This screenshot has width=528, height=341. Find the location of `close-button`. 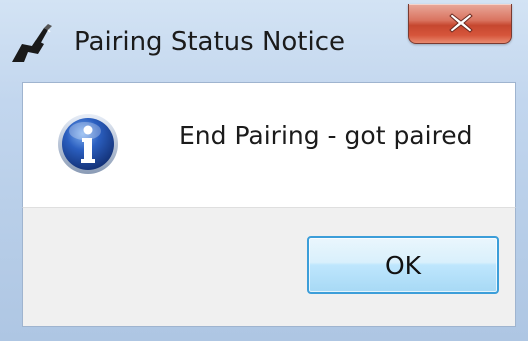

close-button is located at coordinates (460, 24).